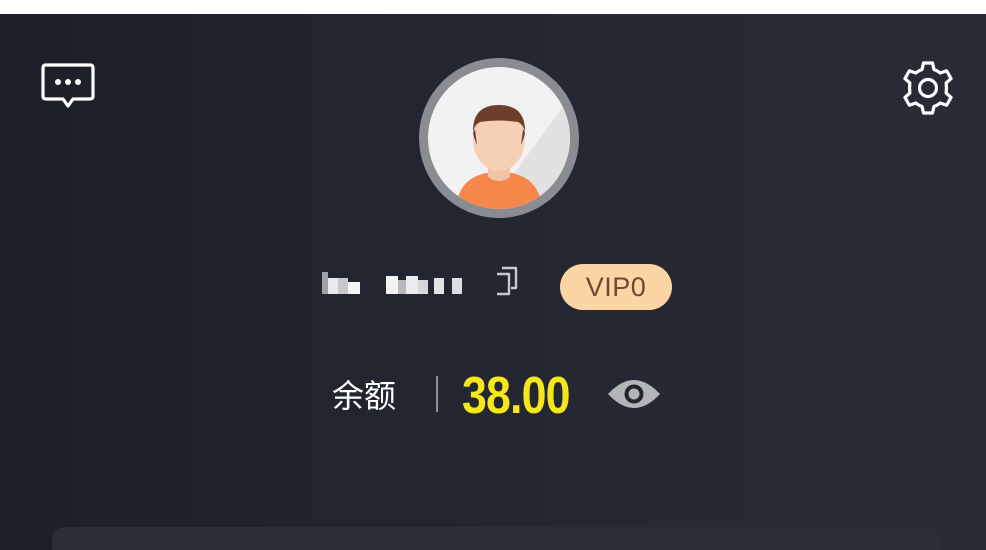  I want to click on toggle-balance-visibility-button, so click(634, 394).